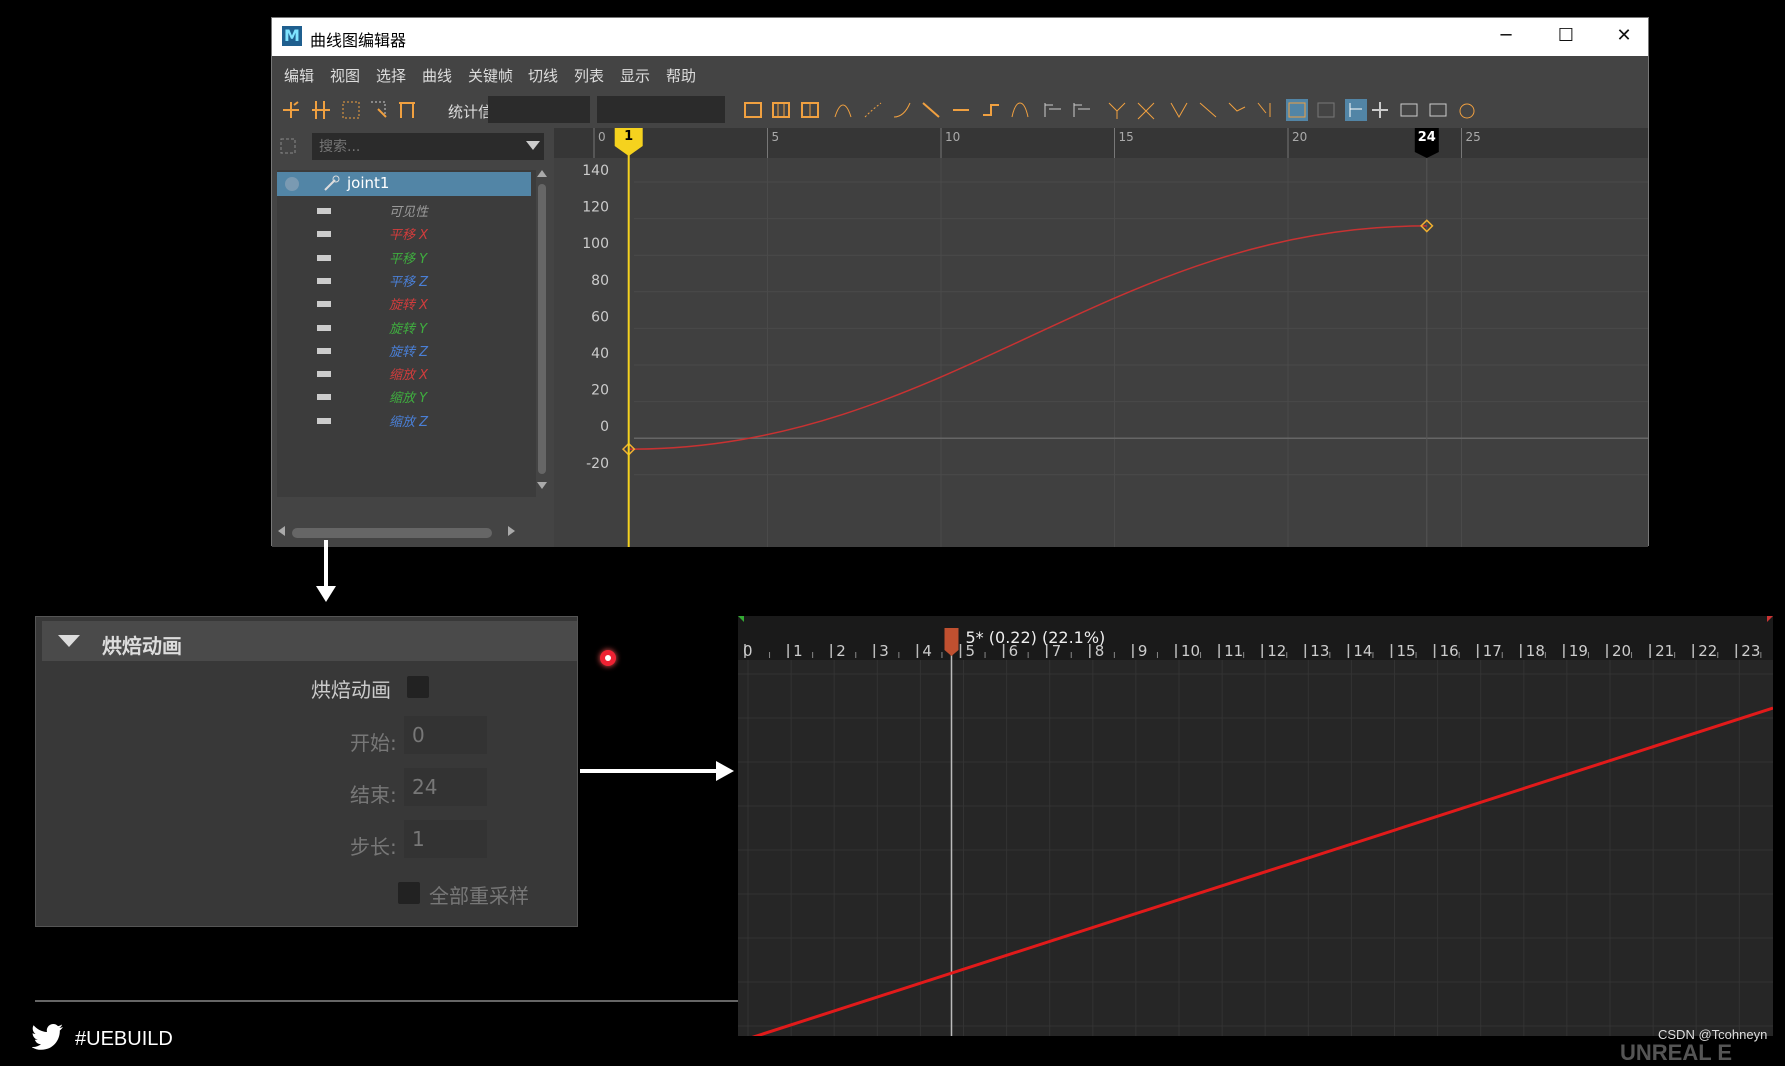 This screenshot has width=1785, height=1066. What do you see at coordinates (437, 75) in the screenshot?
I see `menu-curves: 曲线` at bounding box center [437, 75].